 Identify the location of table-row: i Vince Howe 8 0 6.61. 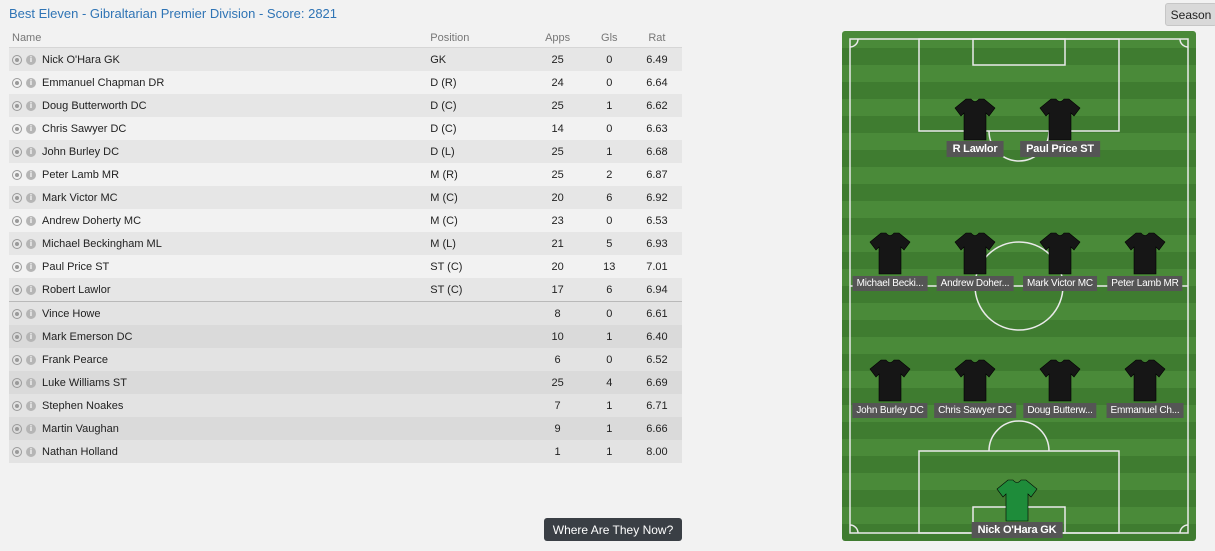
(345, 313).